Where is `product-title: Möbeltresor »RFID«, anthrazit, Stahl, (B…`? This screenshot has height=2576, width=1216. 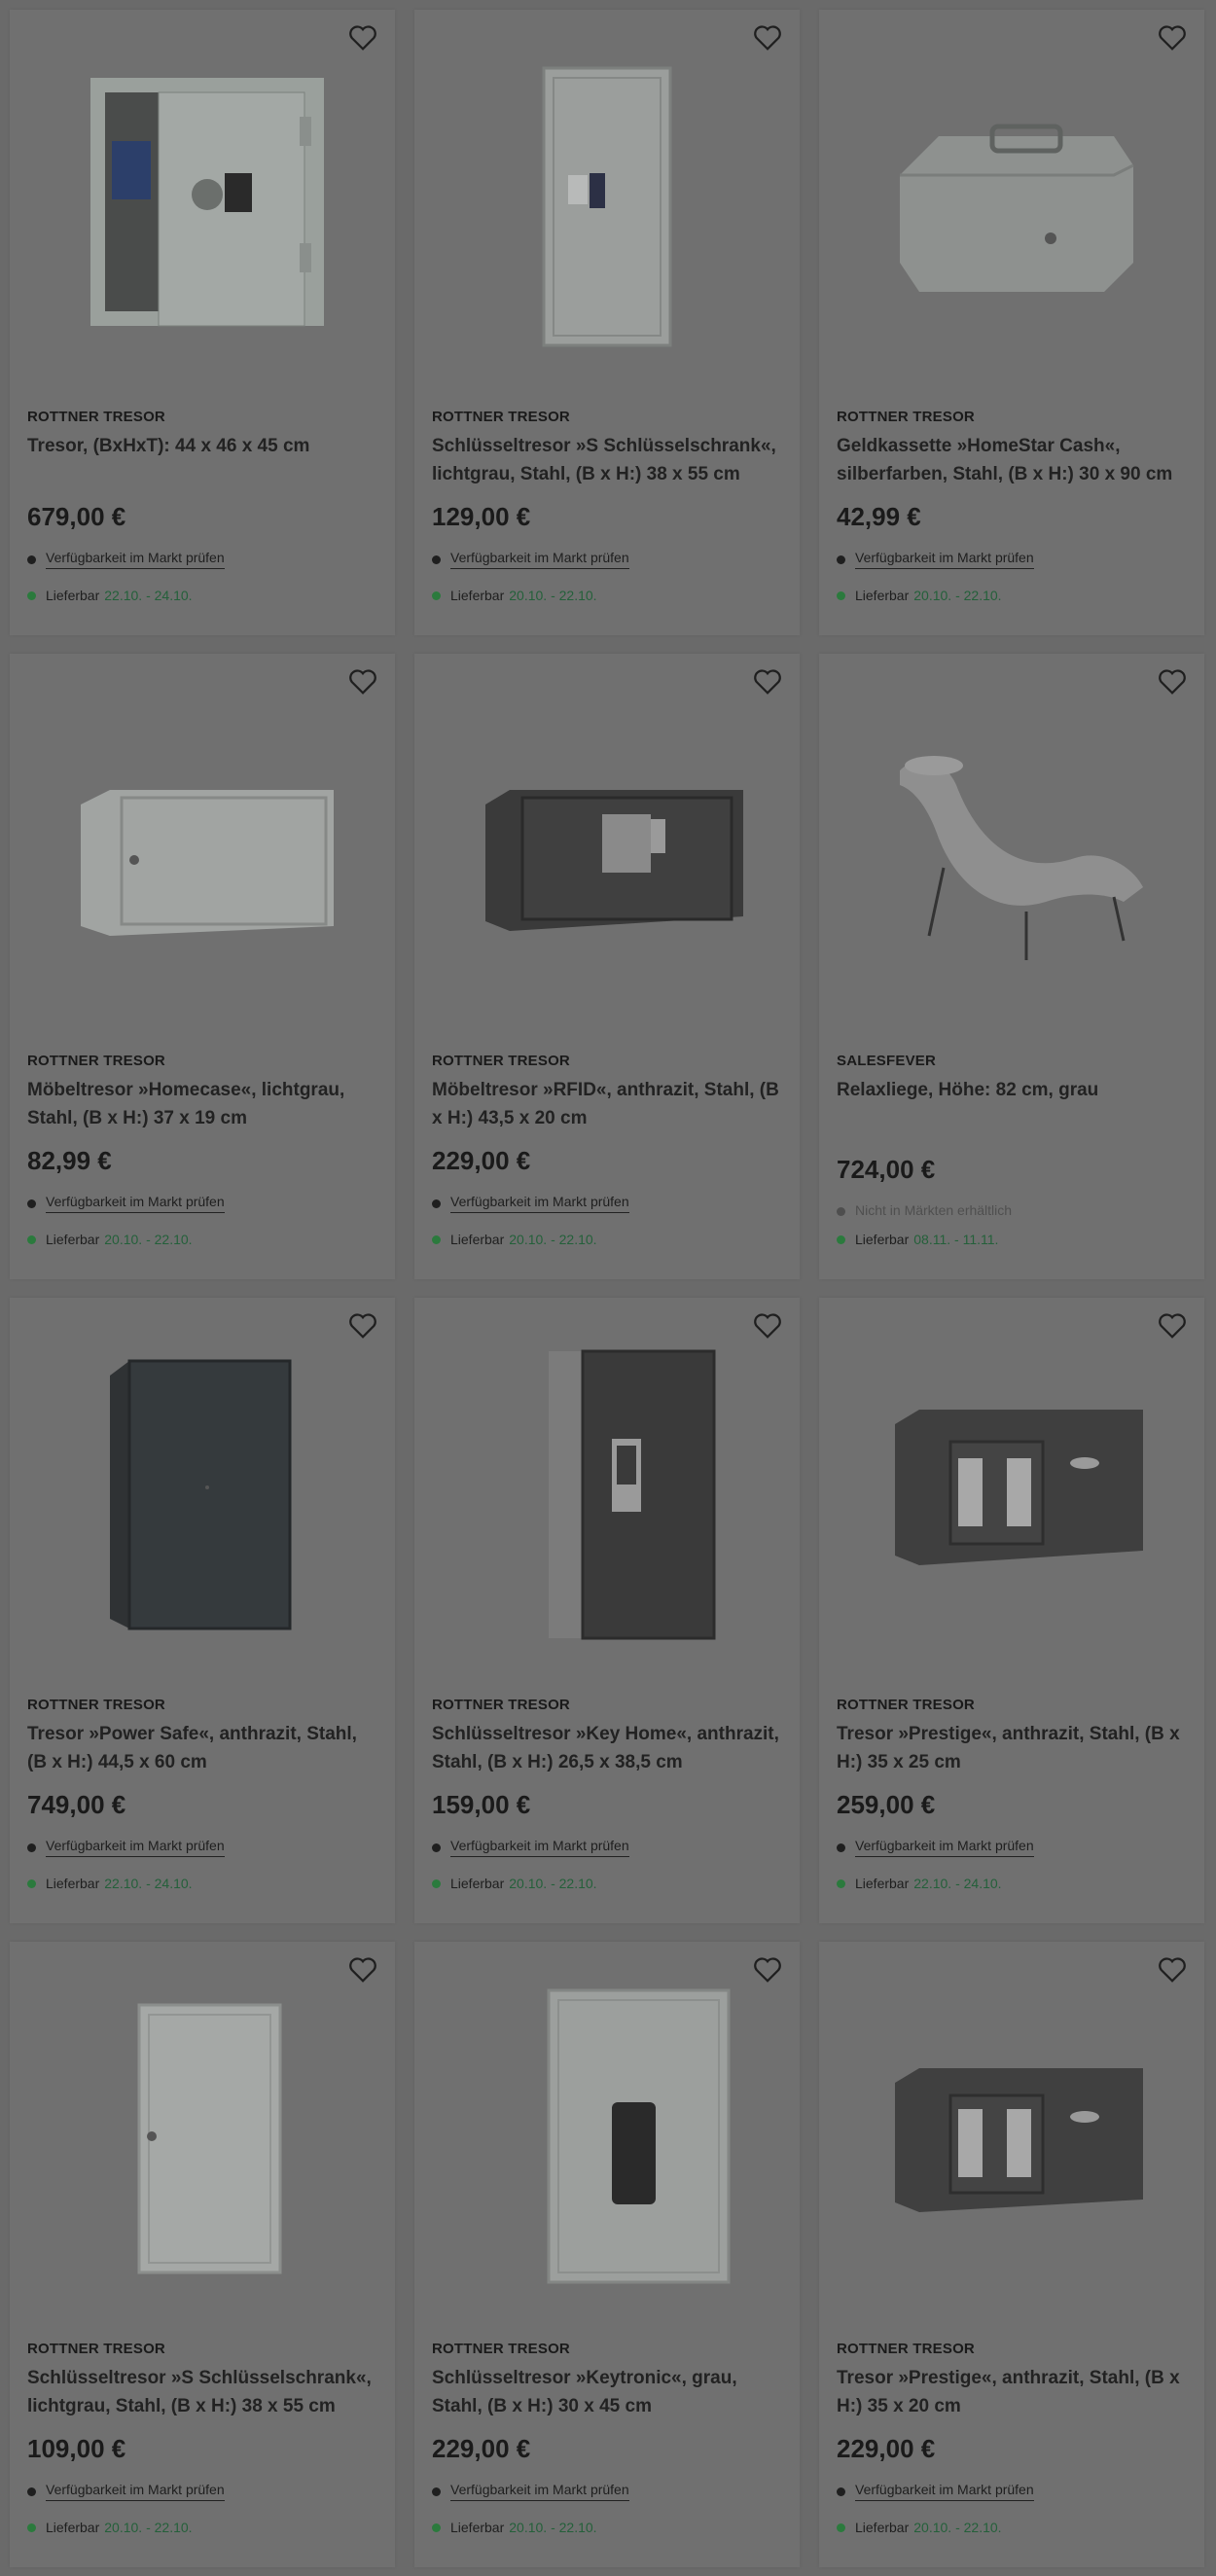
product-title: Möbeltresor »RFID«, anthrazit, Stahl, (B… is located at coordinates (607, 1104).